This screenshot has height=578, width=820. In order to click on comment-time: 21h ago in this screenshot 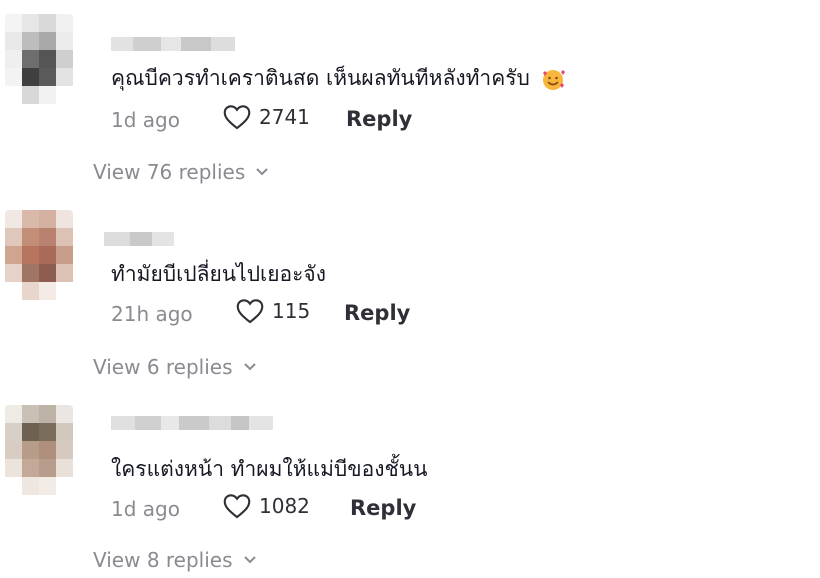, I will do `click(152, 314)`.